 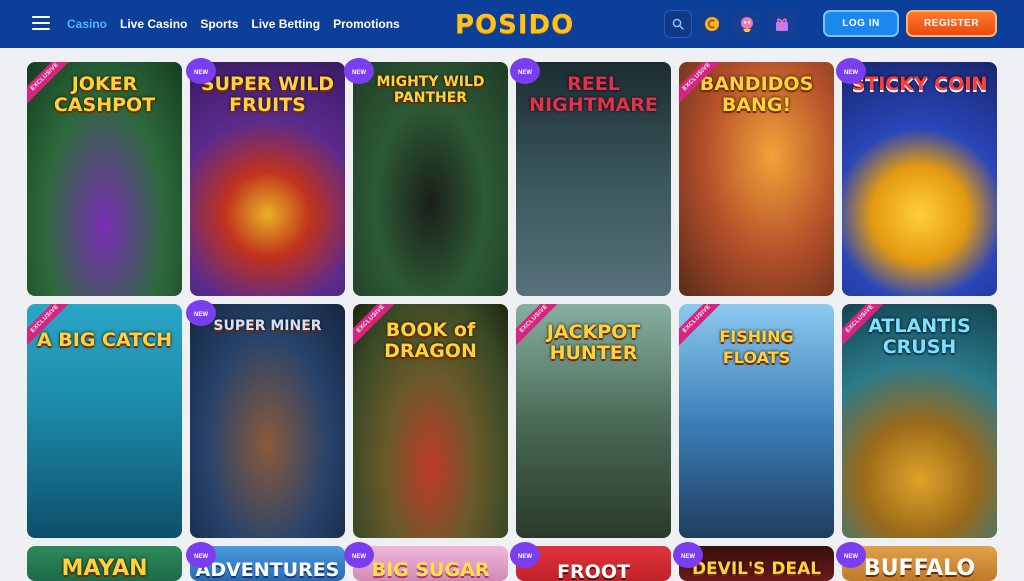 I want to click on promo-gift-button, so click(x=782, y=24).